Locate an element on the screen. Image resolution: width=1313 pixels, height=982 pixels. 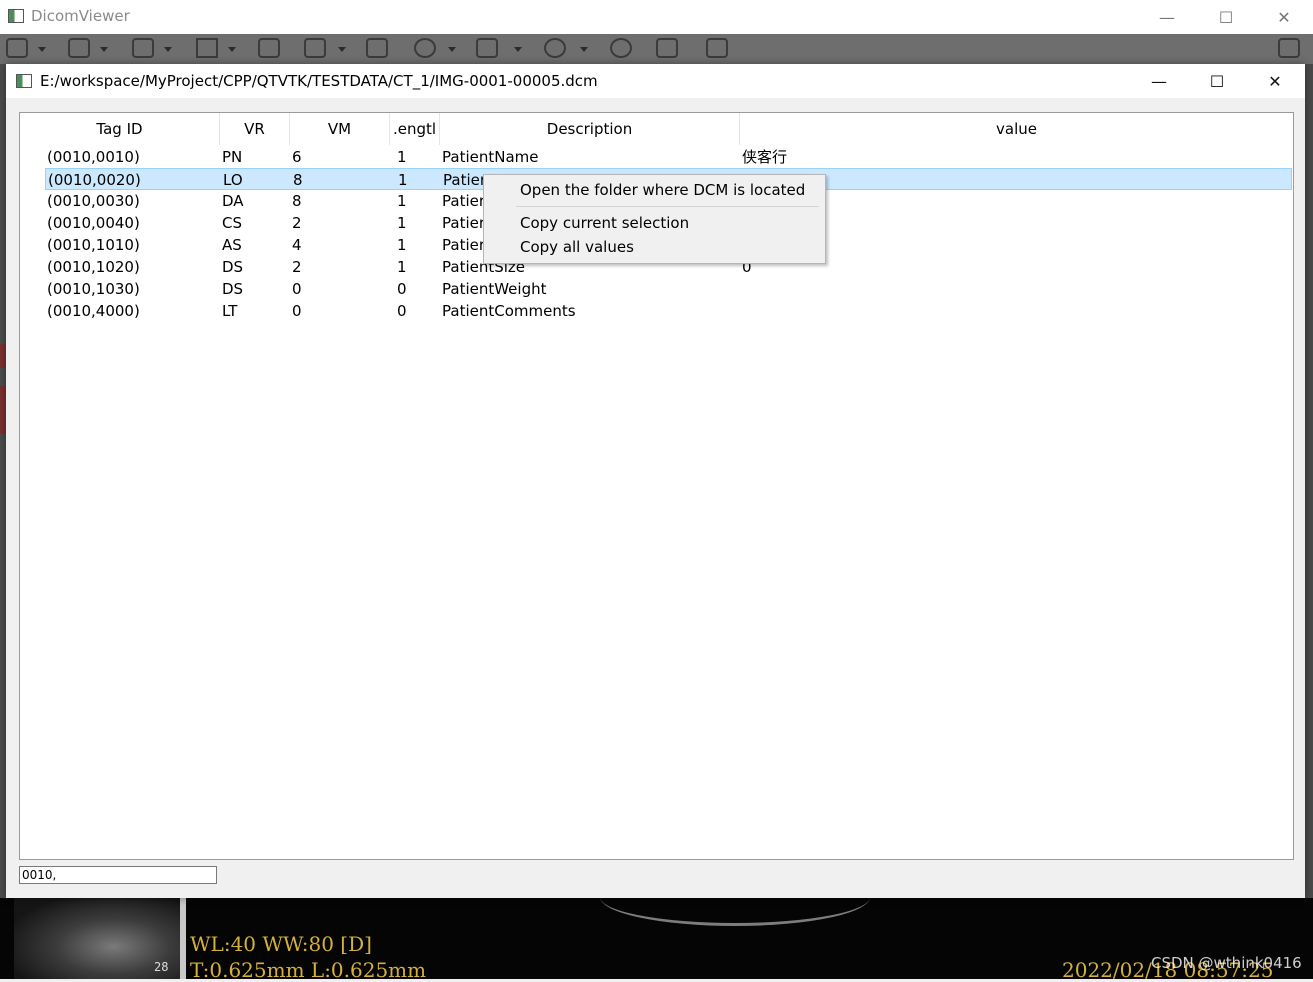
rotate-icon is located at coordinates (555, 48).